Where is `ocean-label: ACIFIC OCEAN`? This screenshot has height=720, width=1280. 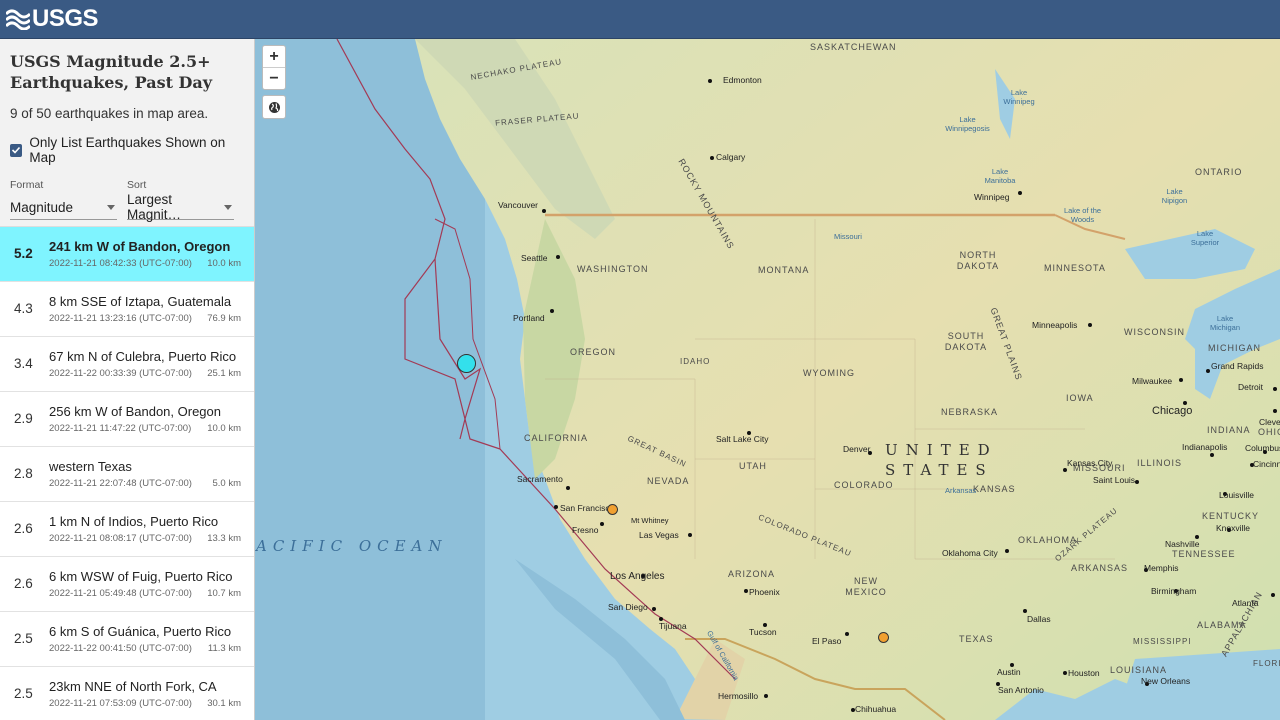
ocean-label: ACIFIC OCEAN is located at coordinates (352, 546).